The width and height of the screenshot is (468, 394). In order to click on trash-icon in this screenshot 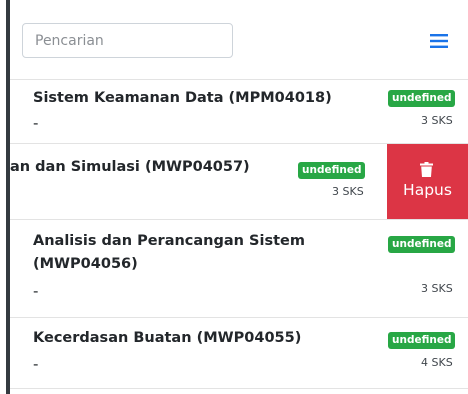, I will do `click(426, 169)`.